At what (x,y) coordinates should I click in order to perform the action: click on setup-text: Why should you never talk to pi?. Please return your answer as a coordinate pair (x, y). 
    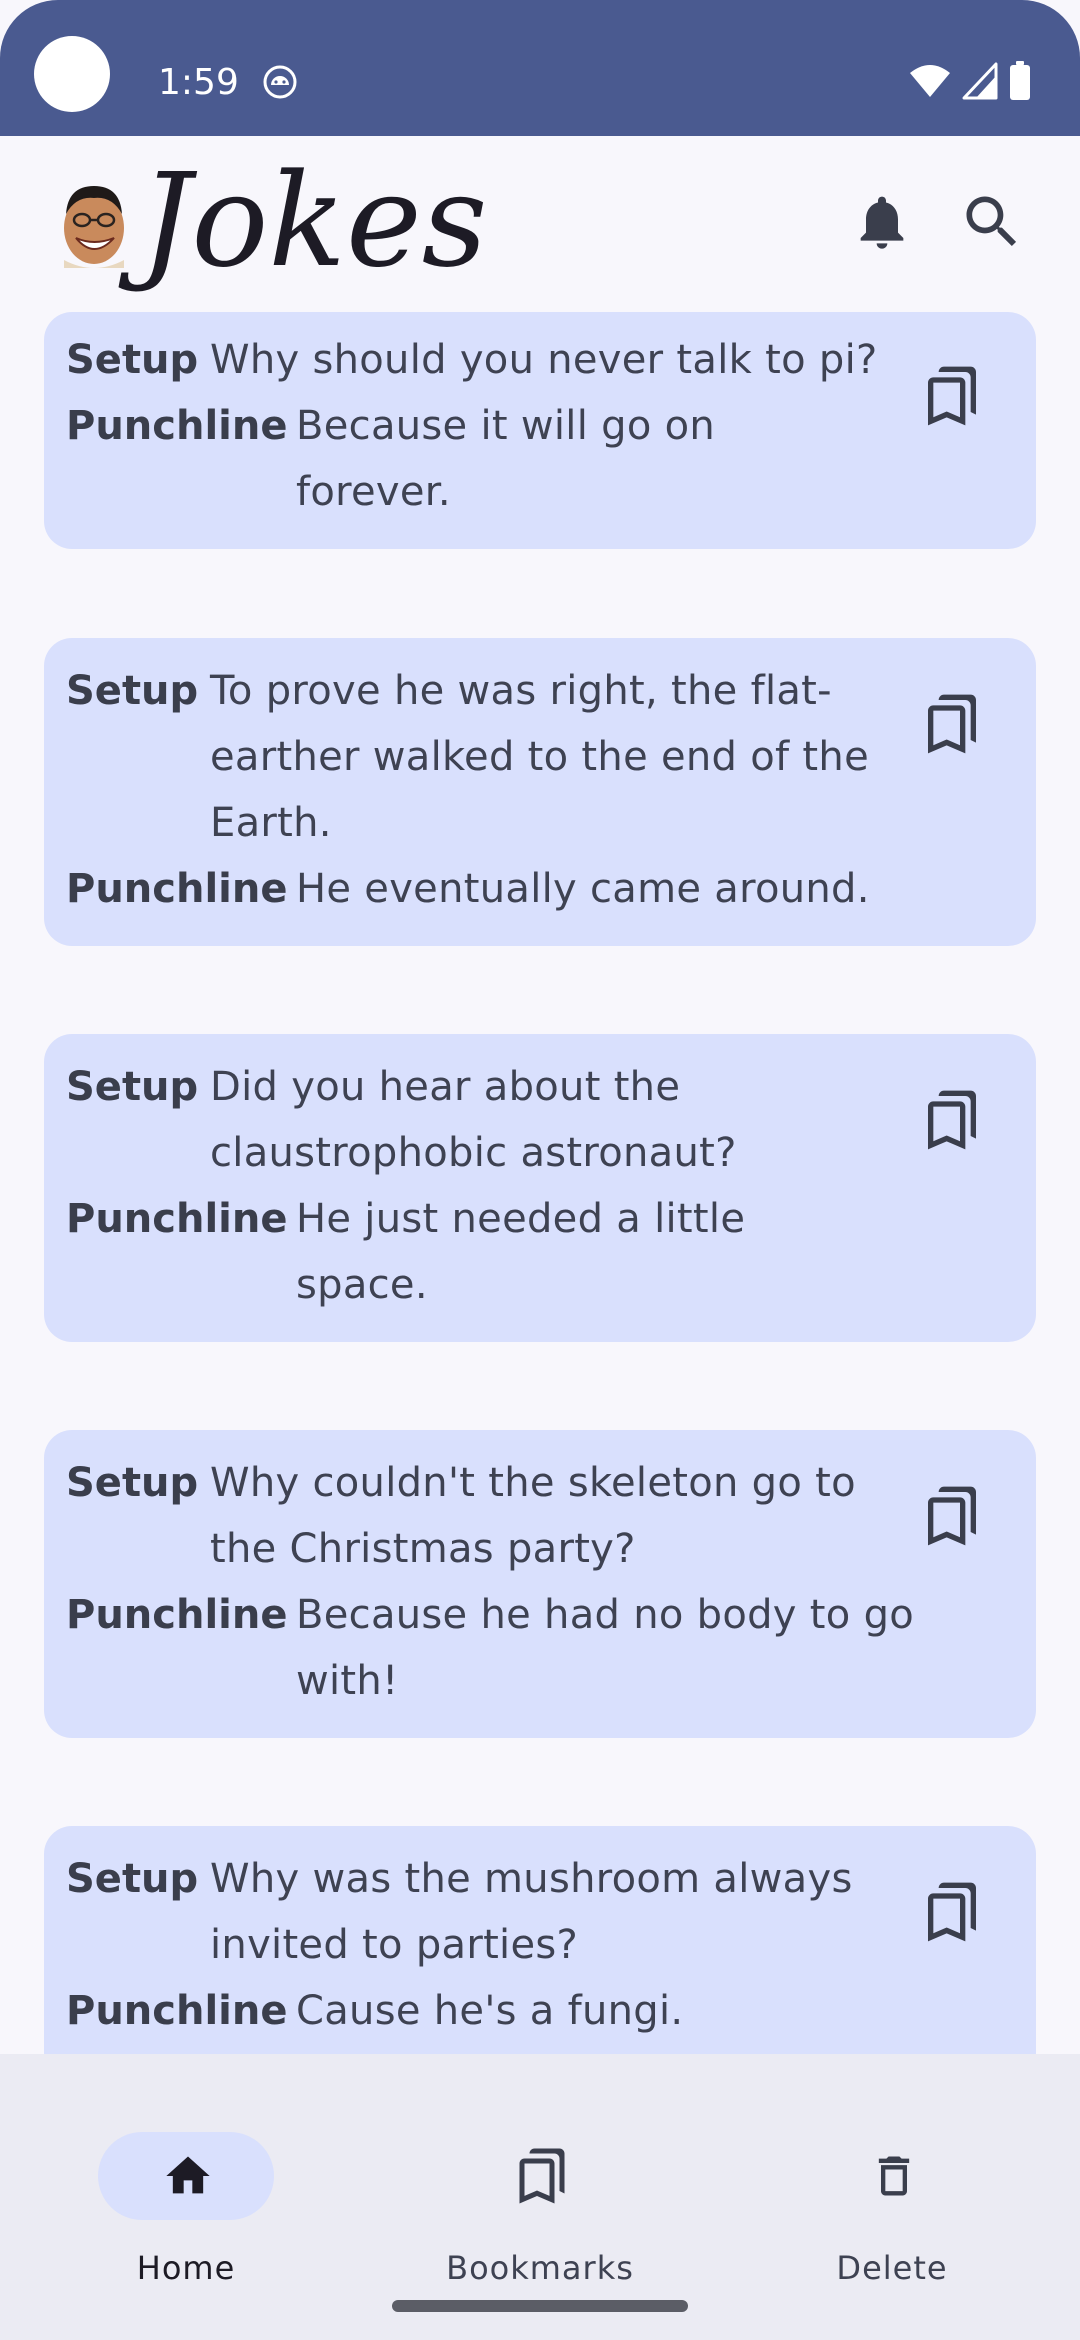
    Looking at the image, I should click on (544, 360).